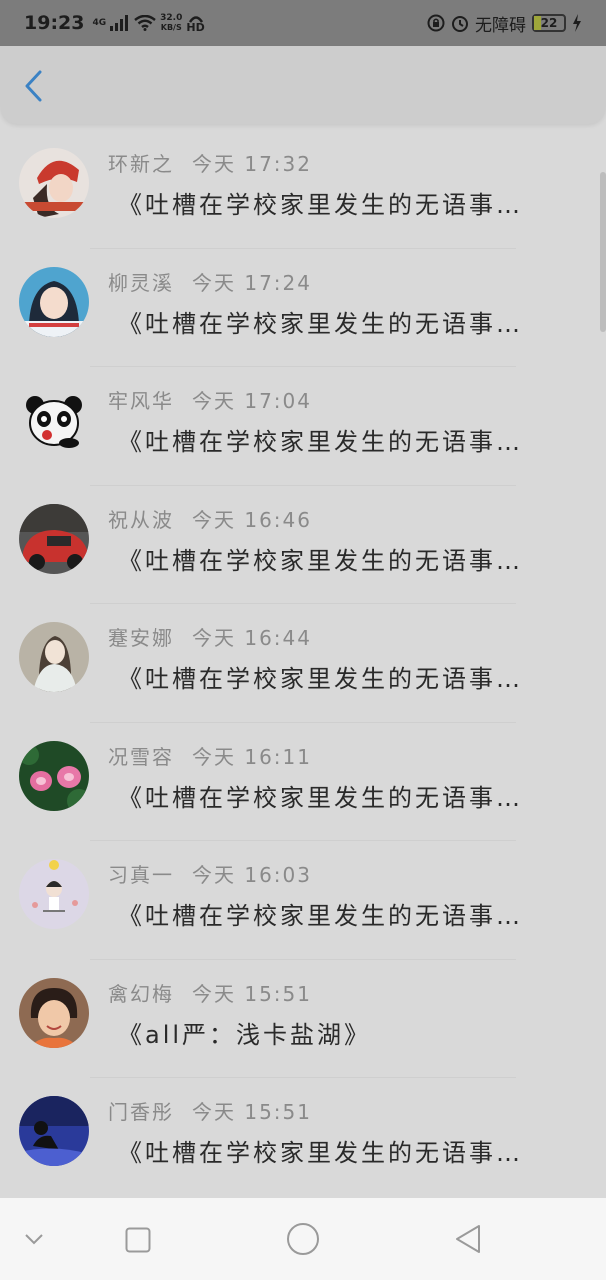 Image resolution: width=606 pixels, height=1280 pixels. I want to click on message-time: 今天 16:44, so click(252, 638).